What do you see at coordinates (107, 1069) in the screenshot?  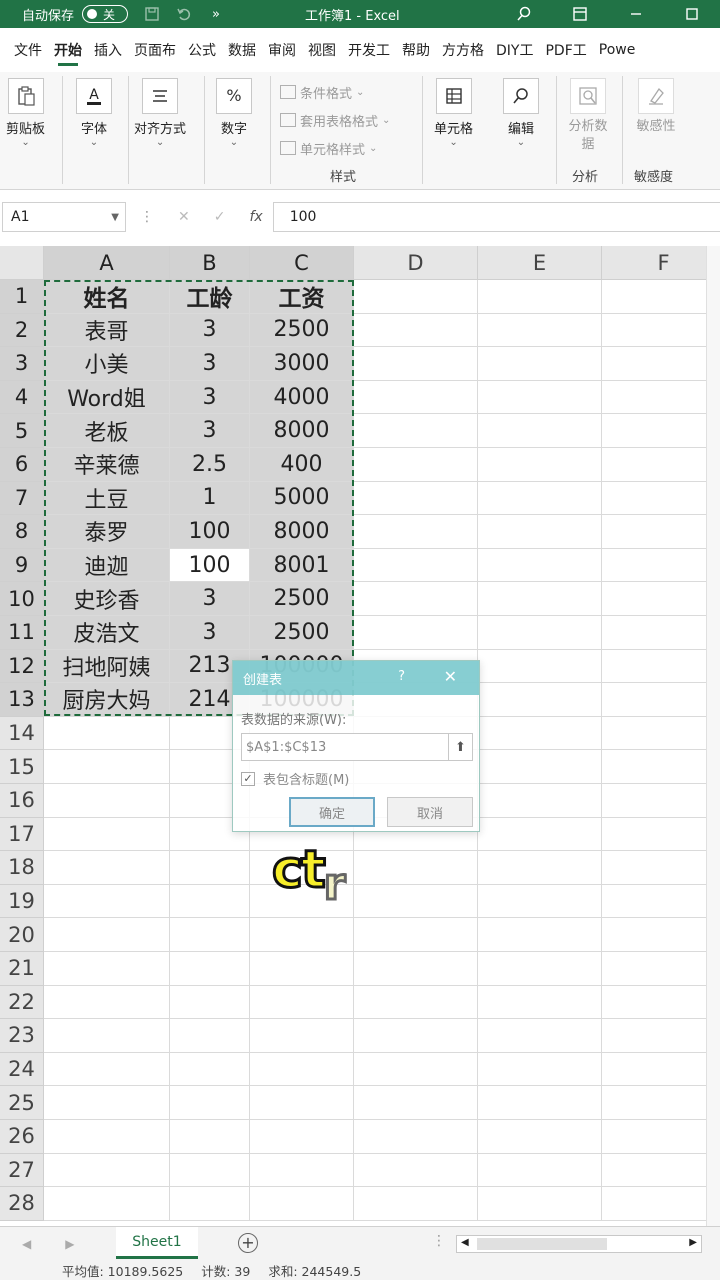 I see `cell-a24` at bounding box center [107, 1069].